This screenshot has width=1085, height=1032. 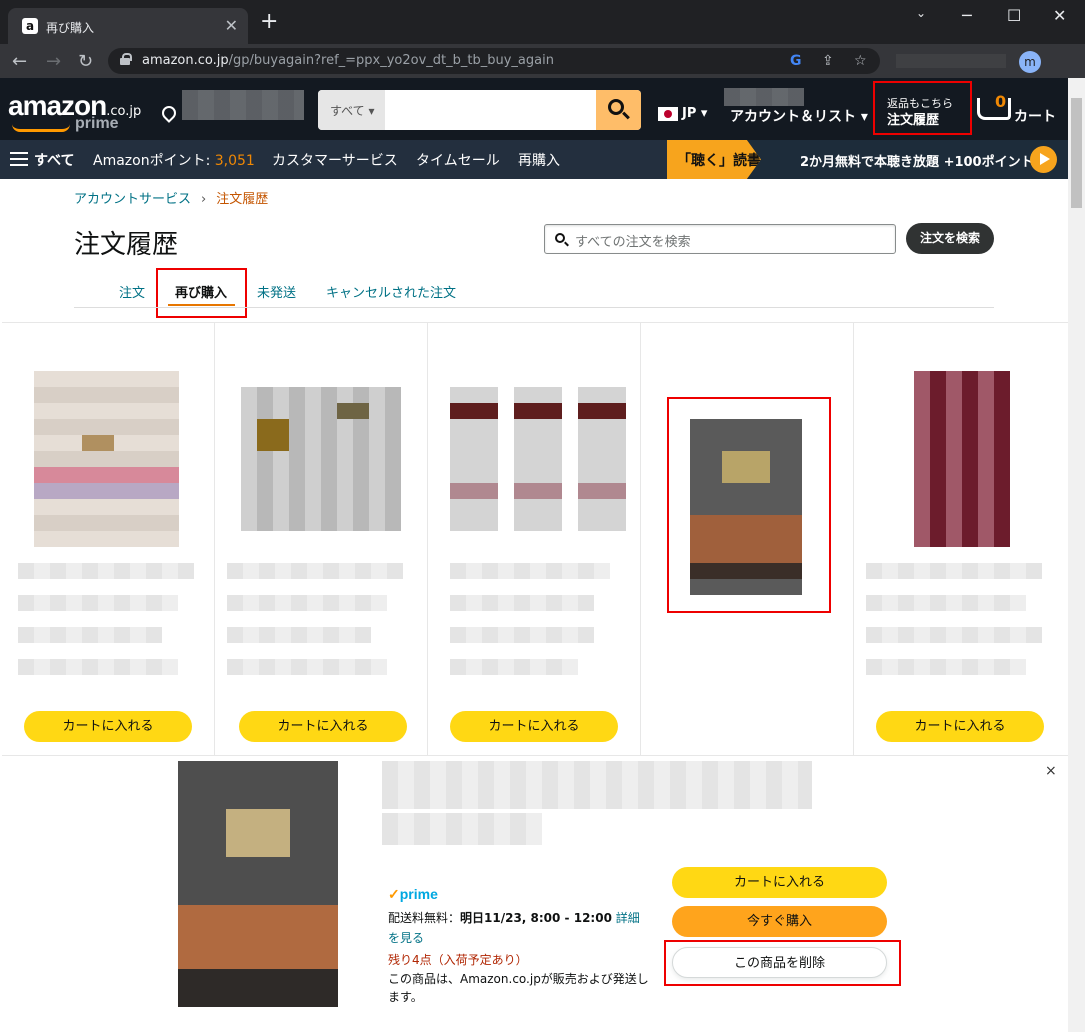 I want to click on promo-tag: 「聴く」読書, so click(x=714, y=159).